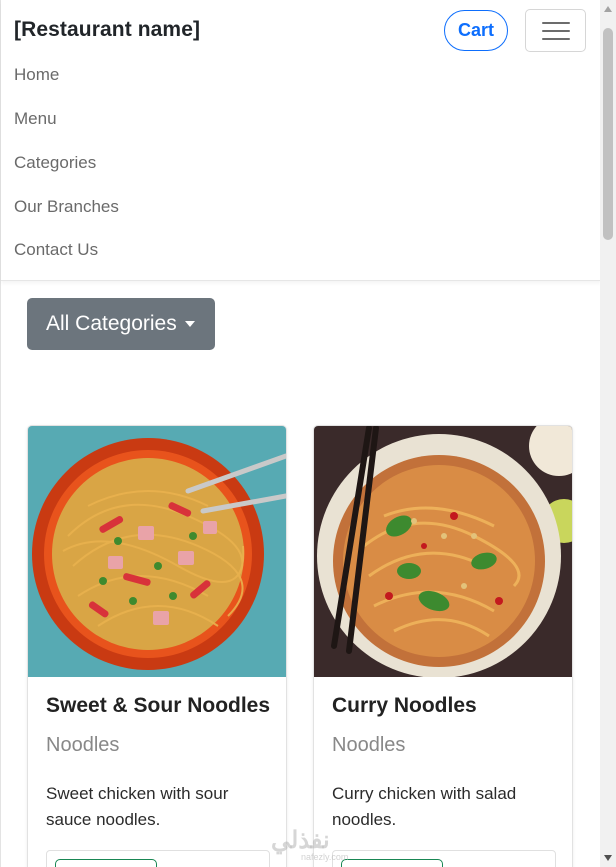 This screenshot has height=867, width=616. What do you see at coordinates (56, 250) in the screenshot?
I see `nav-link-contact-us: Contact Us` at bounding box center [56, 250].